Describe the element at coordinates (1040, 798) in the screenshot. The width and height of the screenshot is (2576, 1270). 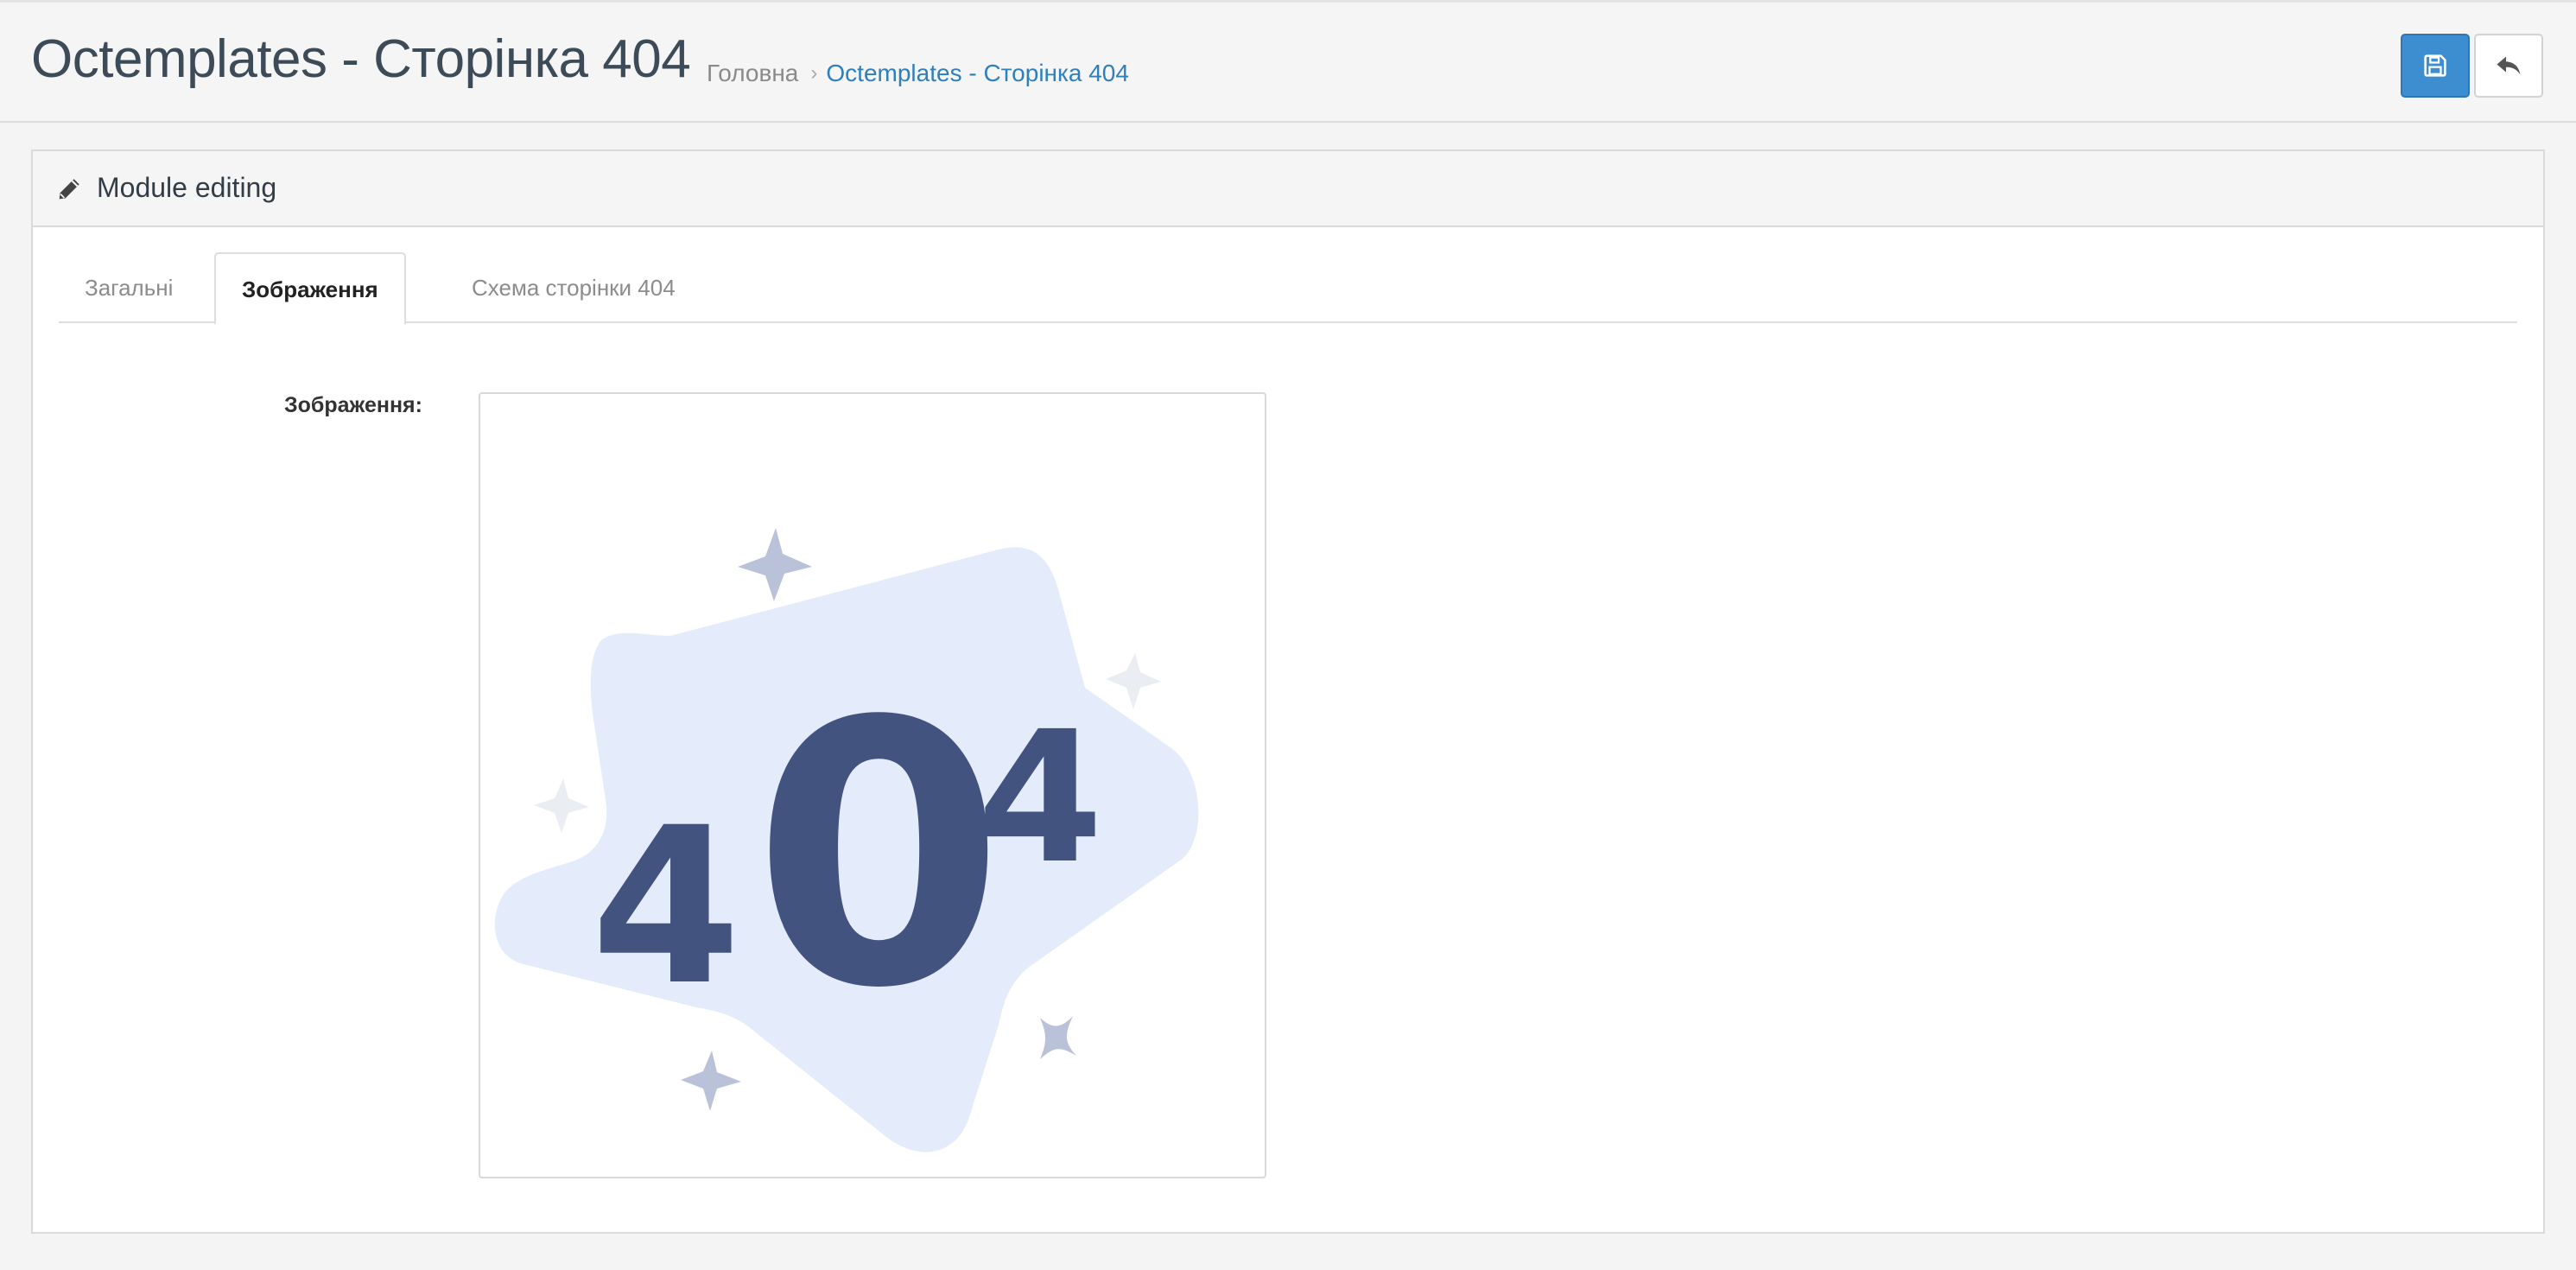
I see `digit-four-right: 4` at that location.